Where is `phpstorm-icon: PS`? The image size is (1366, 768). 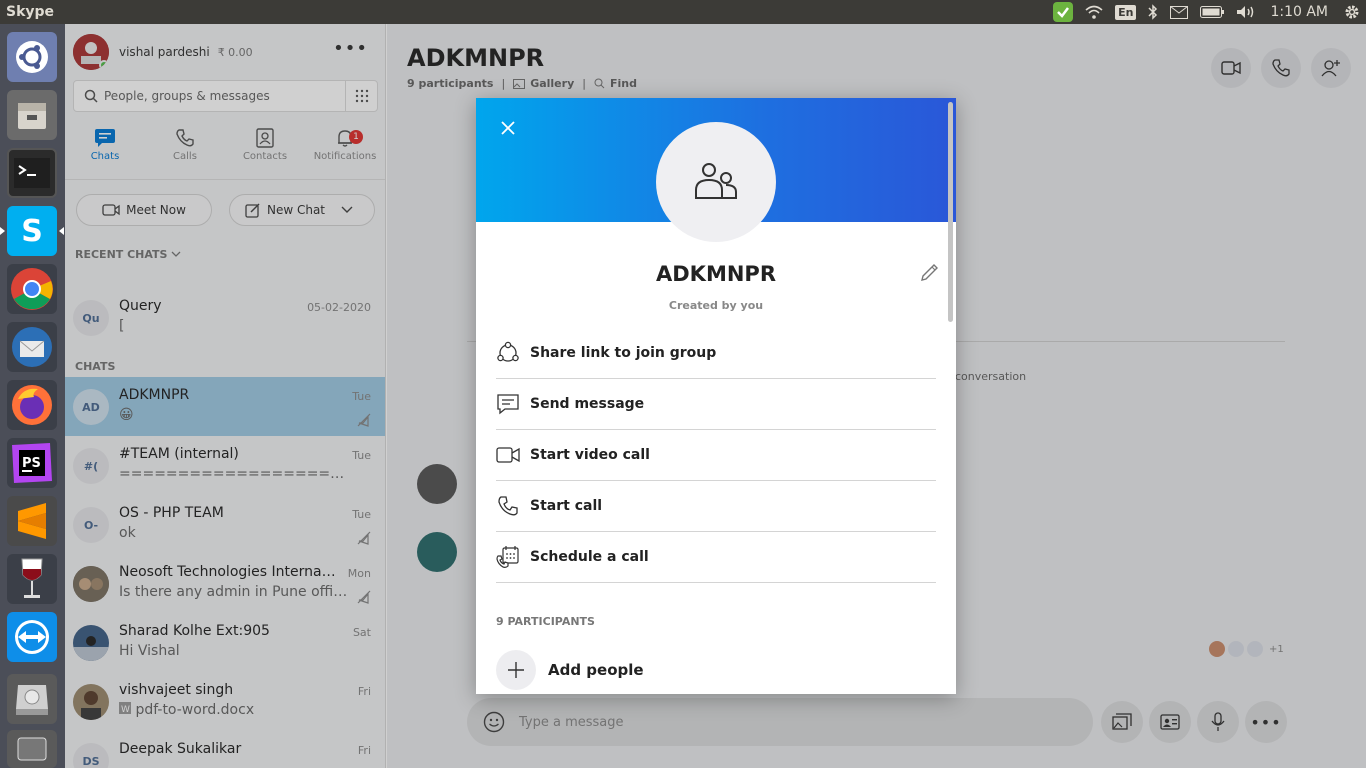
phpstorm-icon: PS is located at coordinates (32, 463).